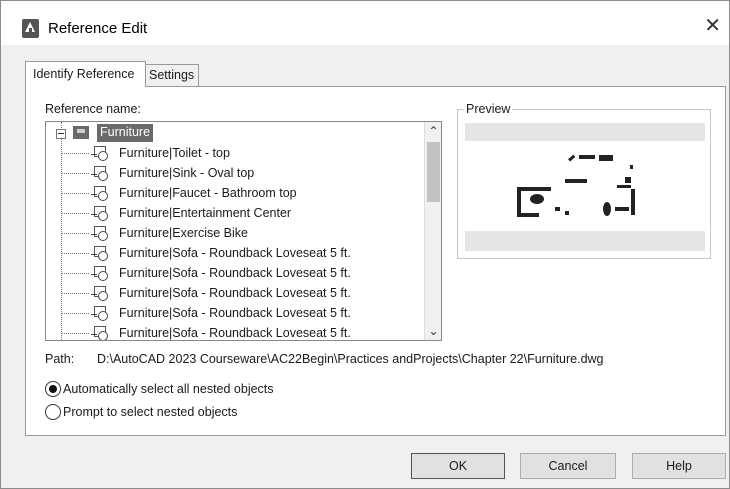  Describe the element at coordinates (174, 153) in the screenshot. I see `tree-item-label: Furniture|Toilet - top` at that location.